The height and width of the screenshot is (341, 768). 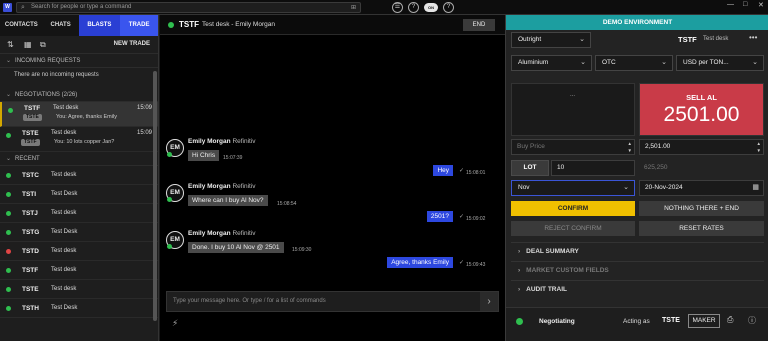 What do you see at coordinates (155, 196) in the screenshot?
I see `left-scrollbar` at bounding box center [155, 196].